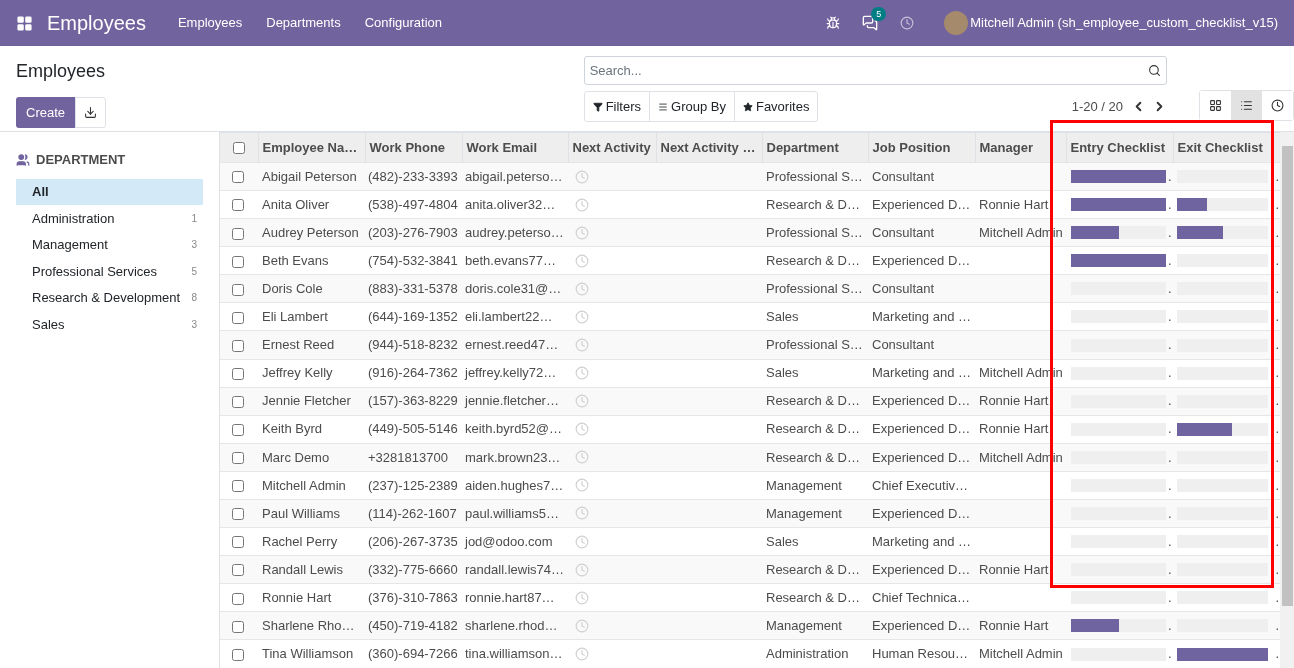  What do you see at coordinates (403, 23) in the screenshot?
I see `menu-link: Configuration` at bounding box center [403, 23].